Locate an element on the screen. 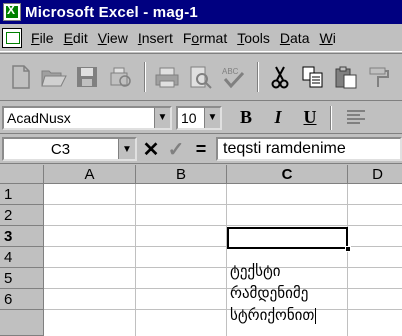  font-name-value: AcadNusx is located at coordinates (39, 117).